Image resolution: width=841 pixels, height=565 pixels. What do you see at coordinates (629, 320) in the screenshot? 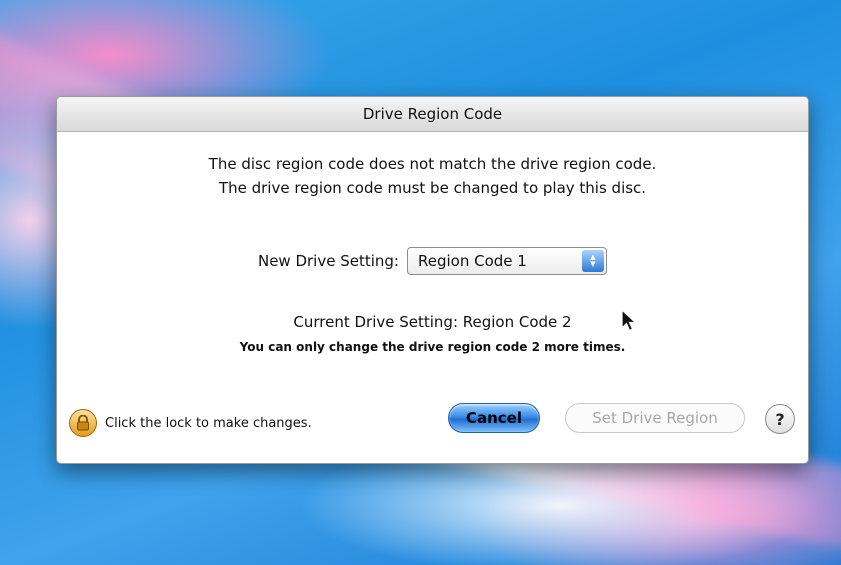
I see `mouse-pointer-icon` at bounding box center [629, 320].